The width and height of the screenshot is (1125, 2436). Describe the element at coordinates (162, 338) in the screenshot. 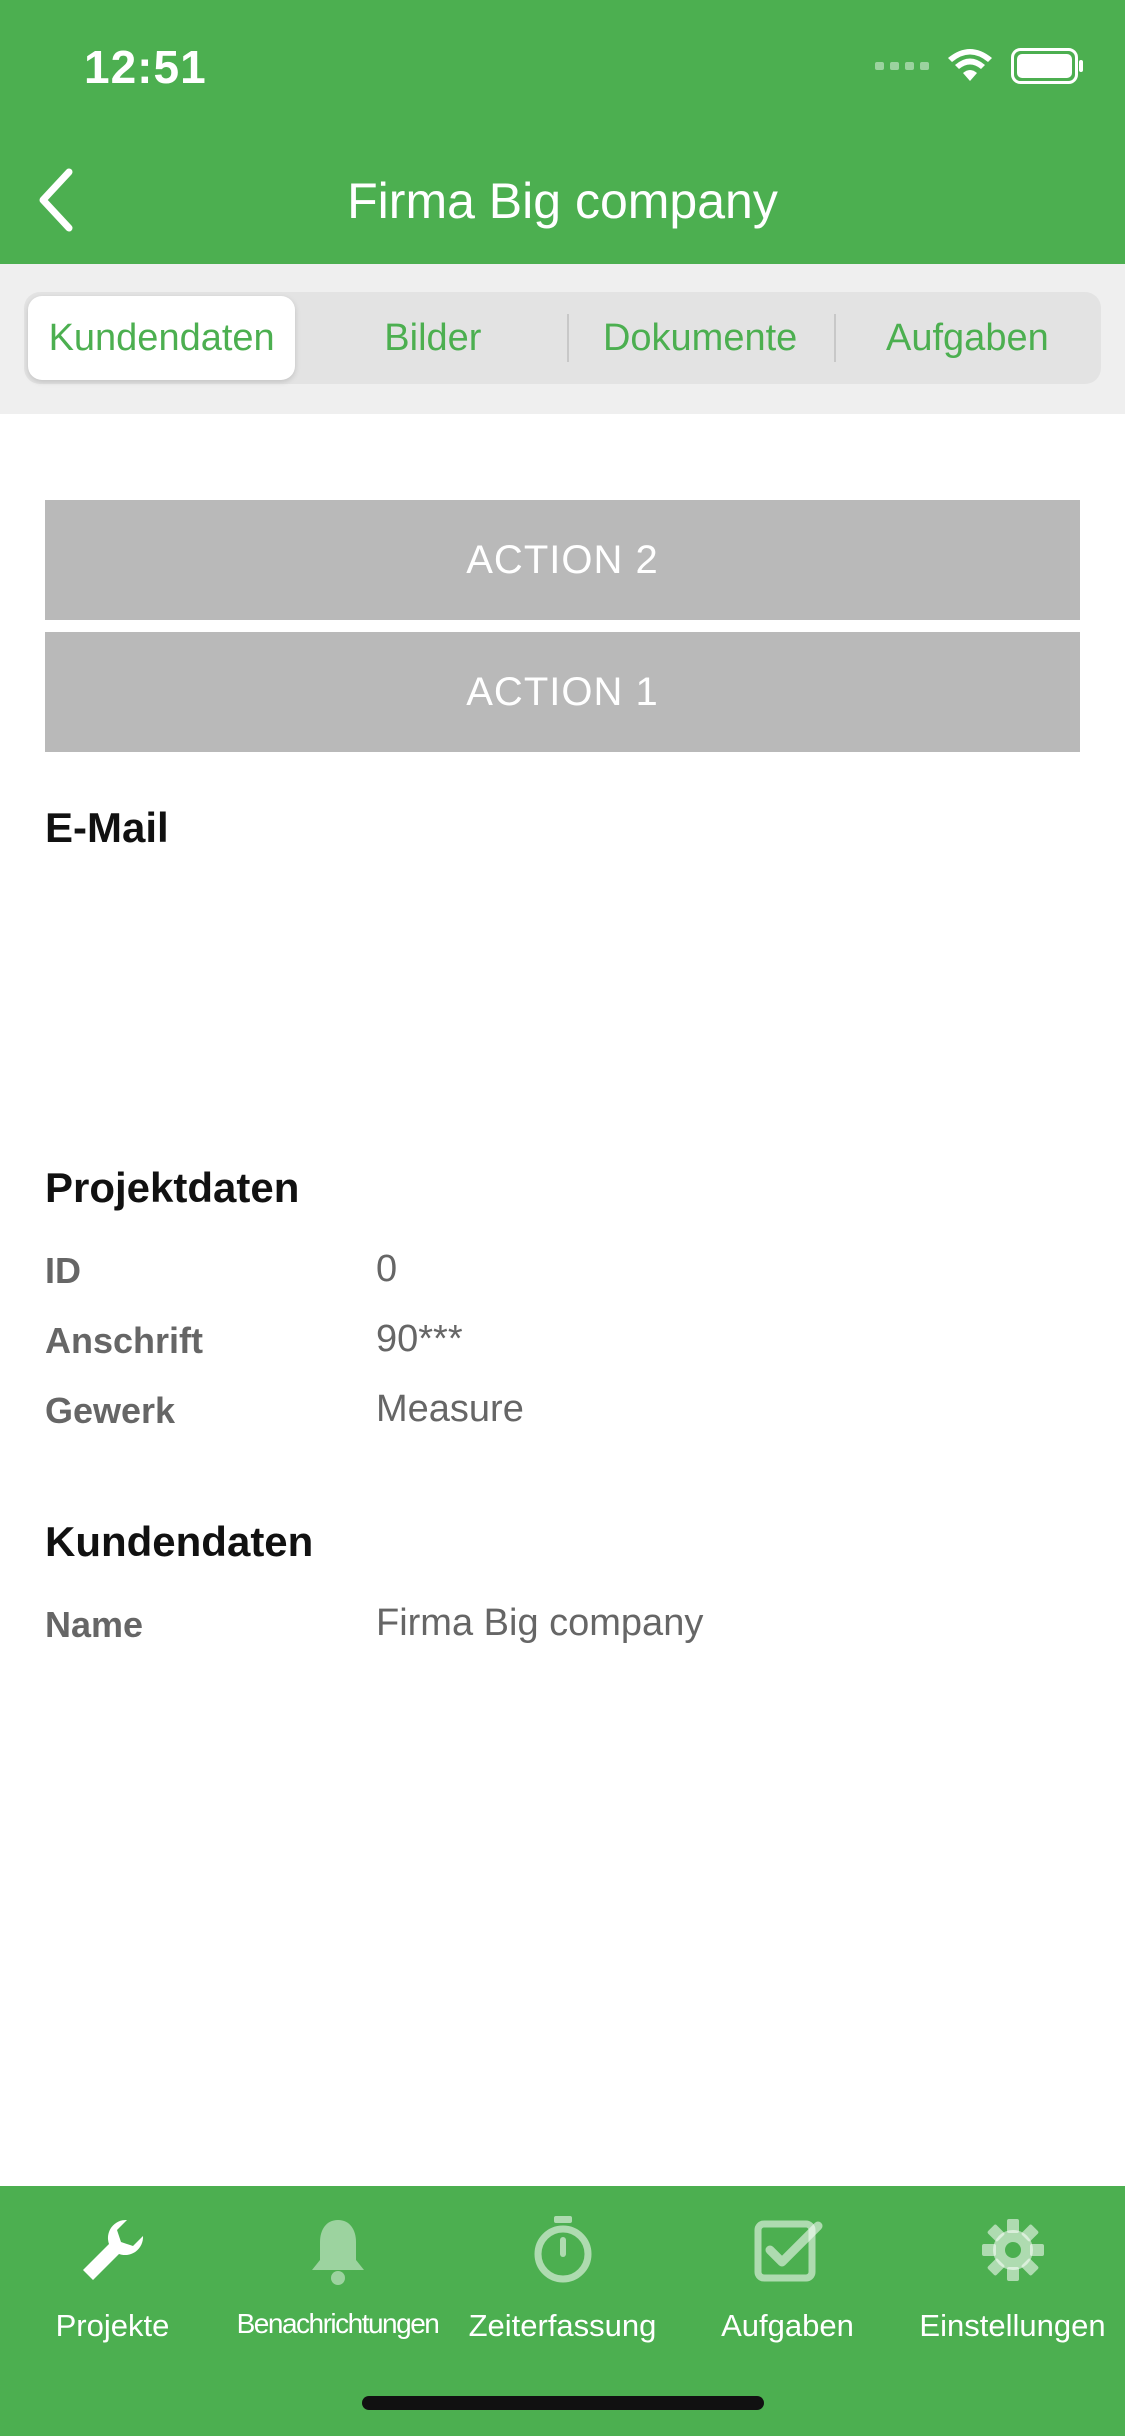

I see `segment-kundendaten: Kundendaten` at that location.